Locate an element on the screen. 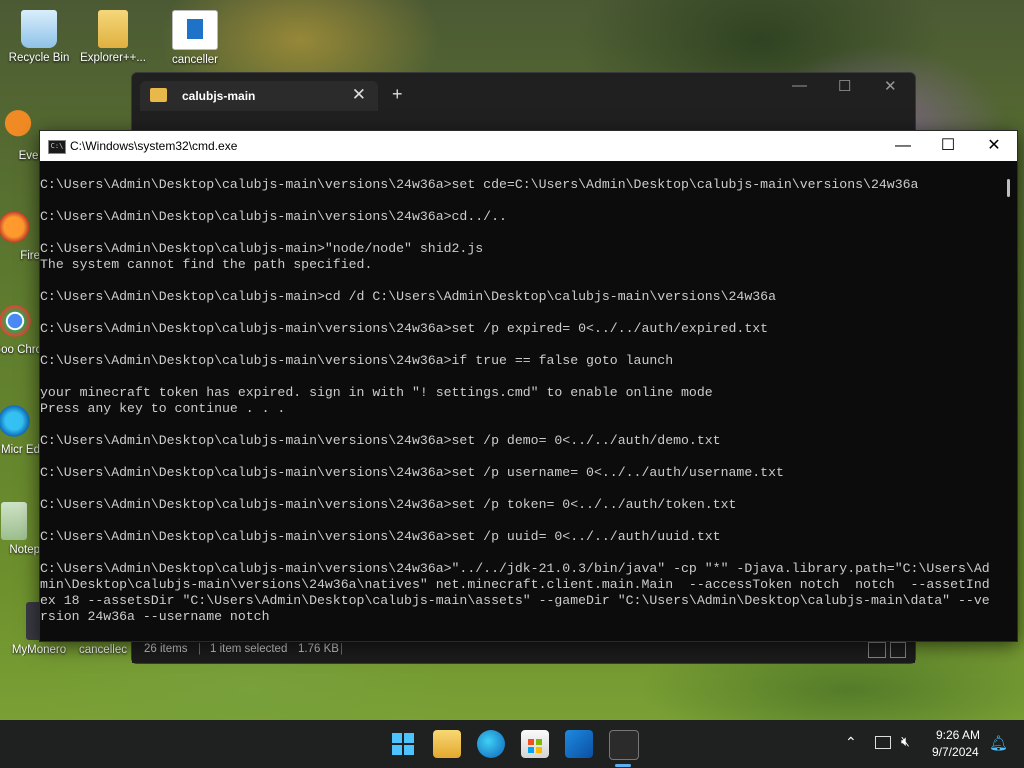 The image size is (1024, 768). close-tab-icon: ✕ is located at coordinates (359, 95).